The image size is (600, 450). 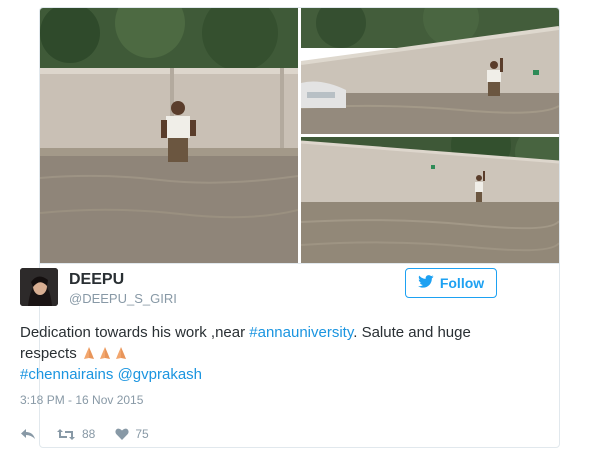 What do you see at coordinates (299, 263) in the screenshot?
I see `photo-divider` at bounding box center [299, 263].